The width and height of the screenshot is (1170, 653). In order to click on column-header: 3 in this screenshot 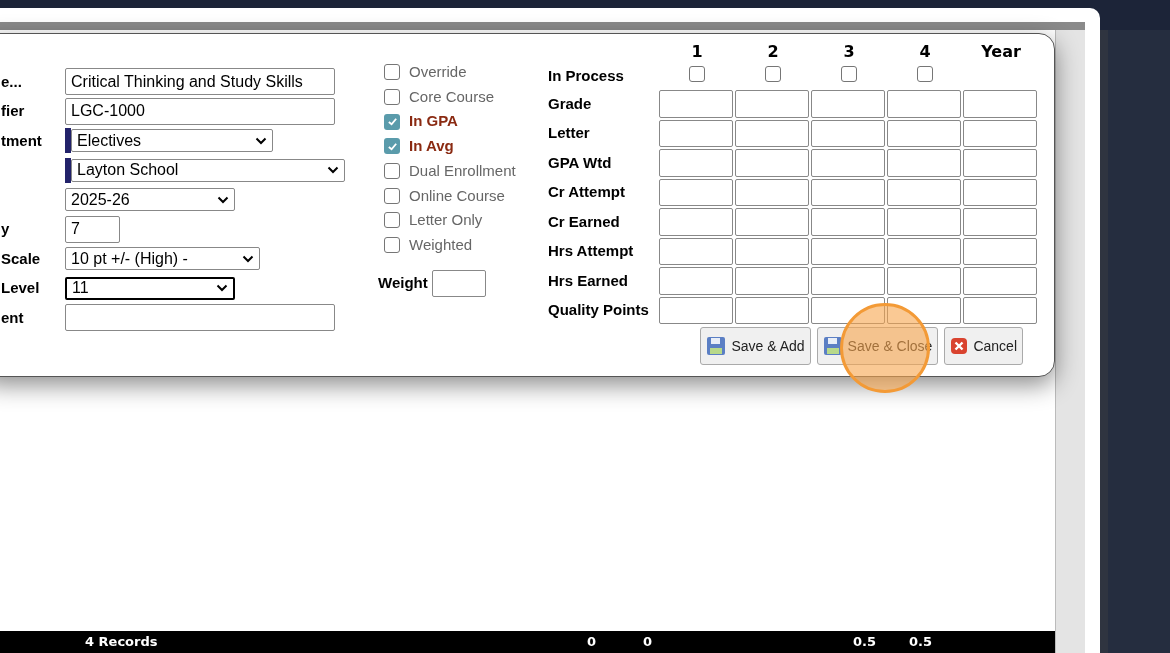, I will do `click(849, 52)`.